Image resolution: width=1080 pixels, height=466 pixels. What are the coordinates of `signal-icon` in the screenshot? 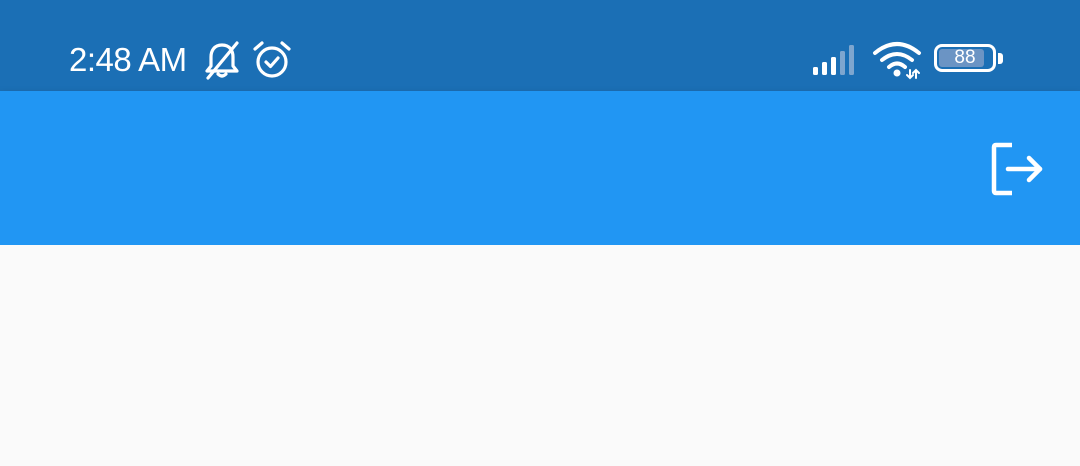 It's located at (833, 60).